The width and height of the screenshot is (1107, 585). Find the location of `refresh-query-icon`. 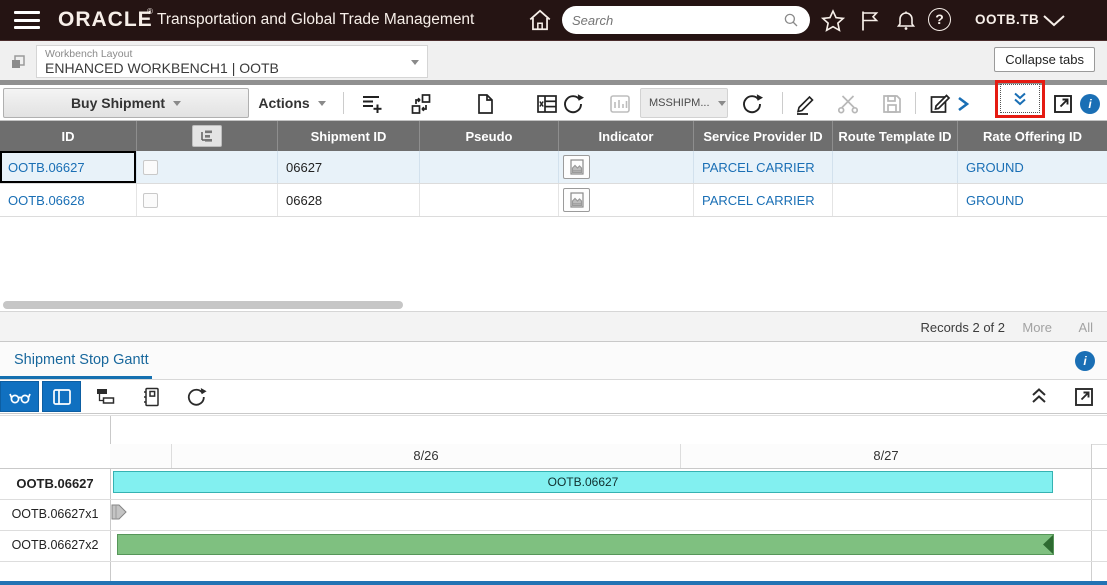

refresh-query-icon is located at coordinates (752, 104).